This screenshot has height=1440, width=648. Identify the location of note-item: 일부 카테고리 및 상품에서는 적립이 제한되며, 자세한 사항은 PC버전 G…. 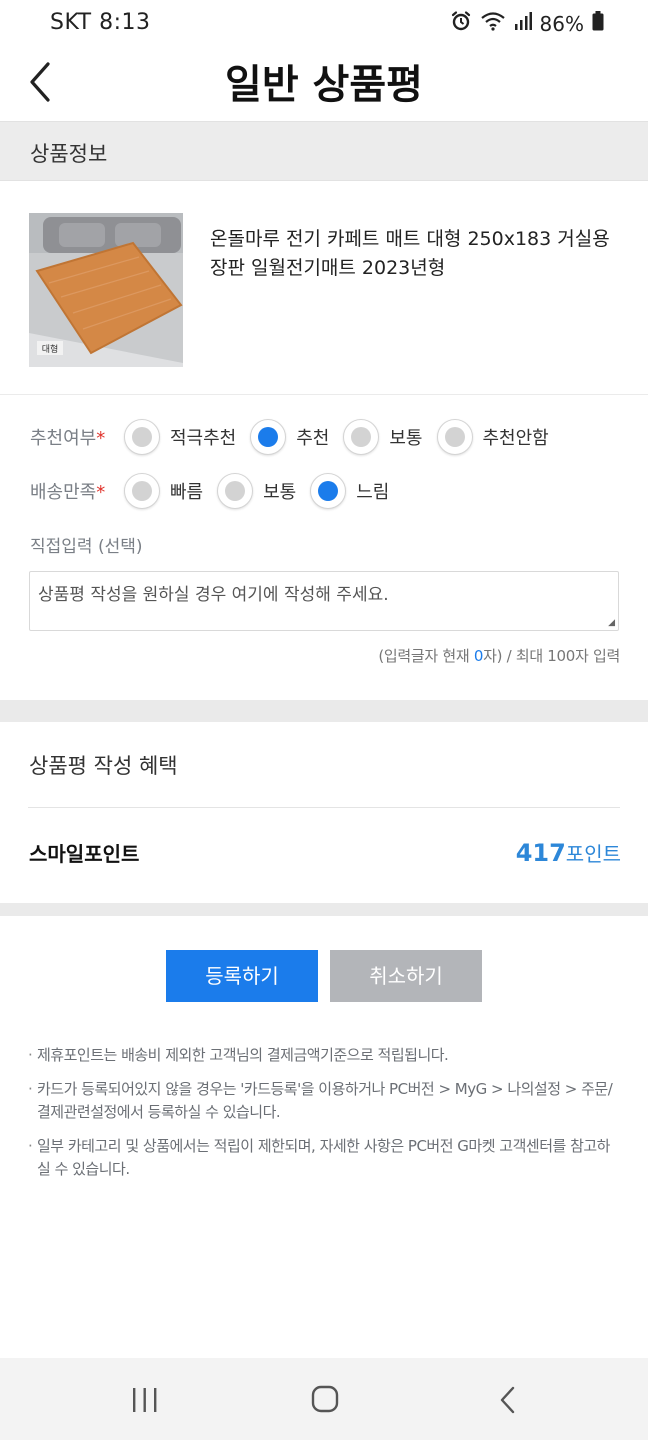
(325, 1158).